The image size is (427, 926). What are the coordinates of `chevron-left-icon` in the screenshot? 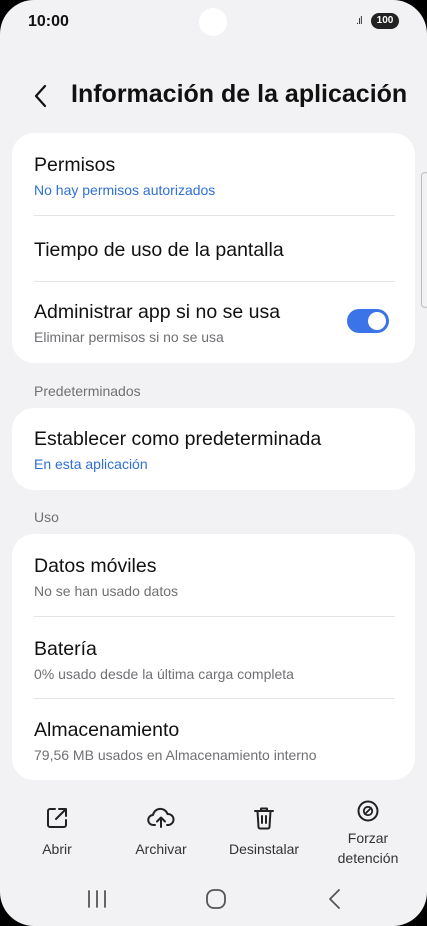 It's located at (40, 96).